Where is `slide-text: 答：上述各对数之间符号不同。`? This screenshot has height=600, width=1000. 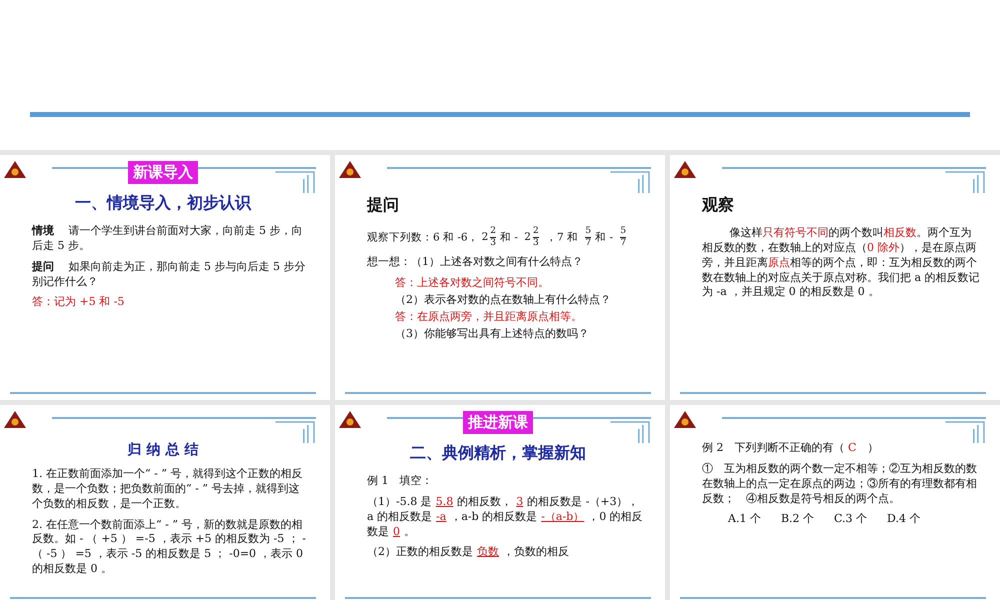
slide-text: 答：上述各对数之间符号不同。 is located at coordinates (472, 284).